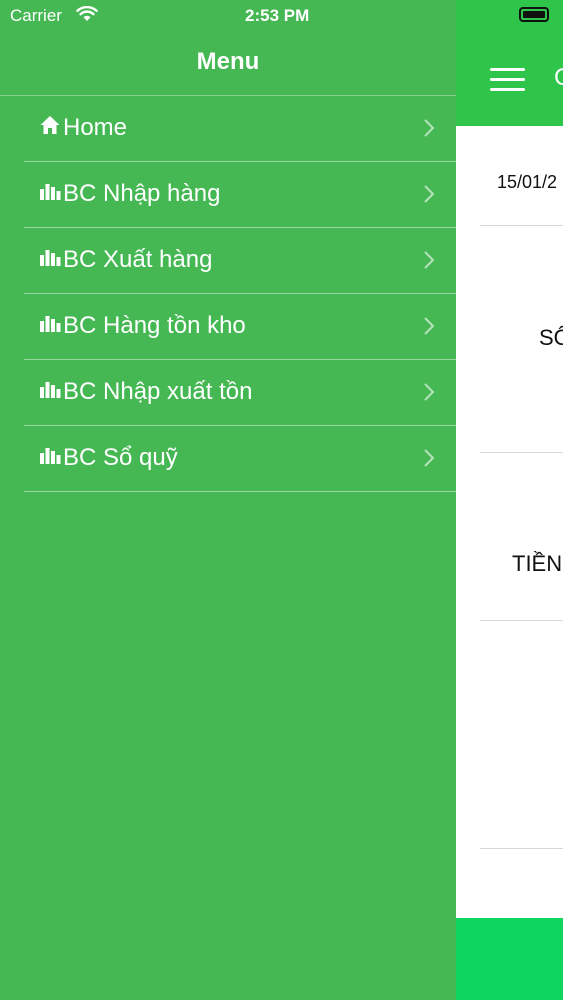 This screenshot has height=1000, width=563. Describe the element at coordinates (120, 457) in the screenshot. I see `menu-item-label: BC Sổ quỹ` at that location.